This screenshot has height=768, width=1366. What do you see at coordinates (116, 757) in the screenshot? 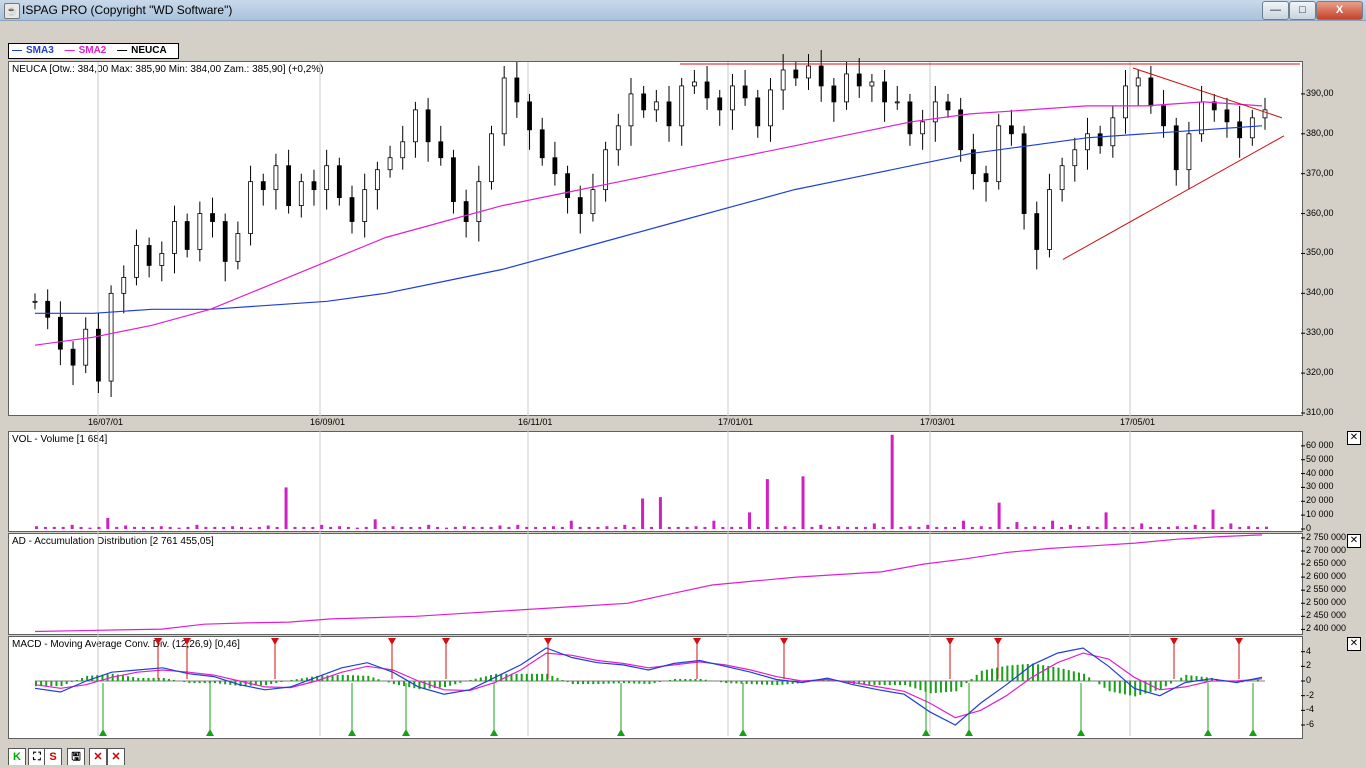
I see `toolbar-delete-all-button: ✕` at bounding box center [116, 757].